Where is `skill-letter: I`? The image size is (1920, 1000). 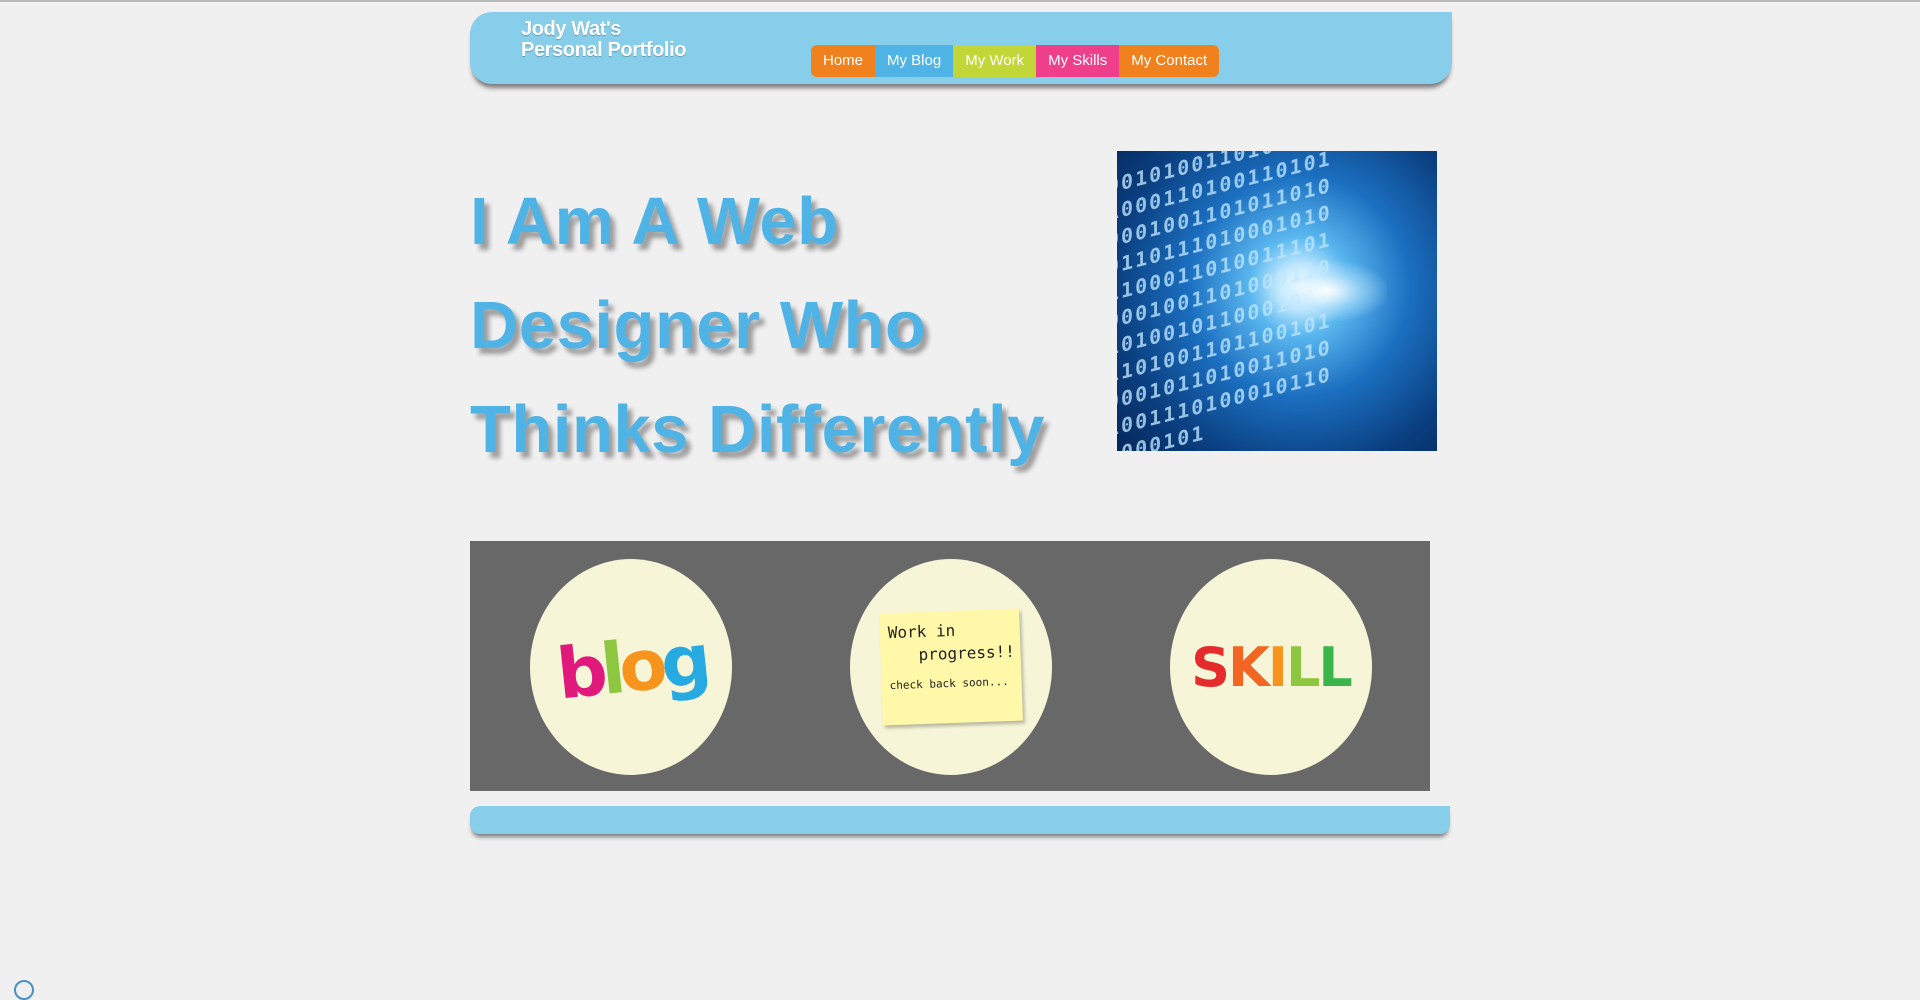
skill-letter: I is located at coordinates (1277, 667).